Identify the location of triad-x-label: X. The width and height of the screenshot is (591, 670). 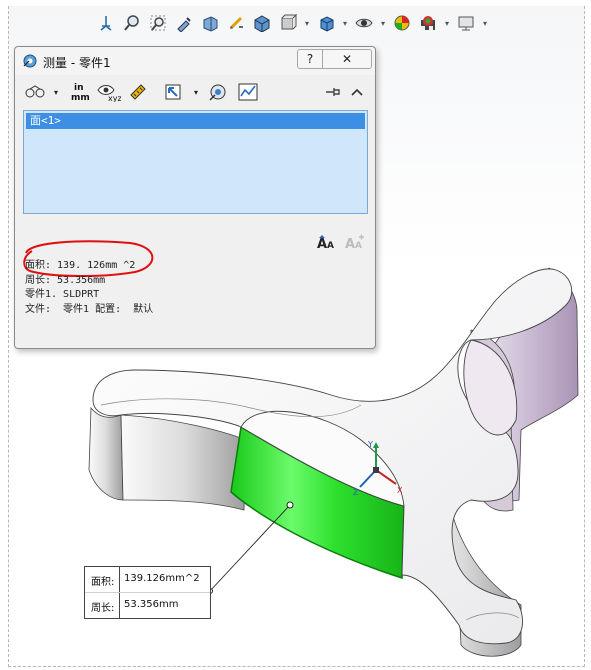
(400, 490).